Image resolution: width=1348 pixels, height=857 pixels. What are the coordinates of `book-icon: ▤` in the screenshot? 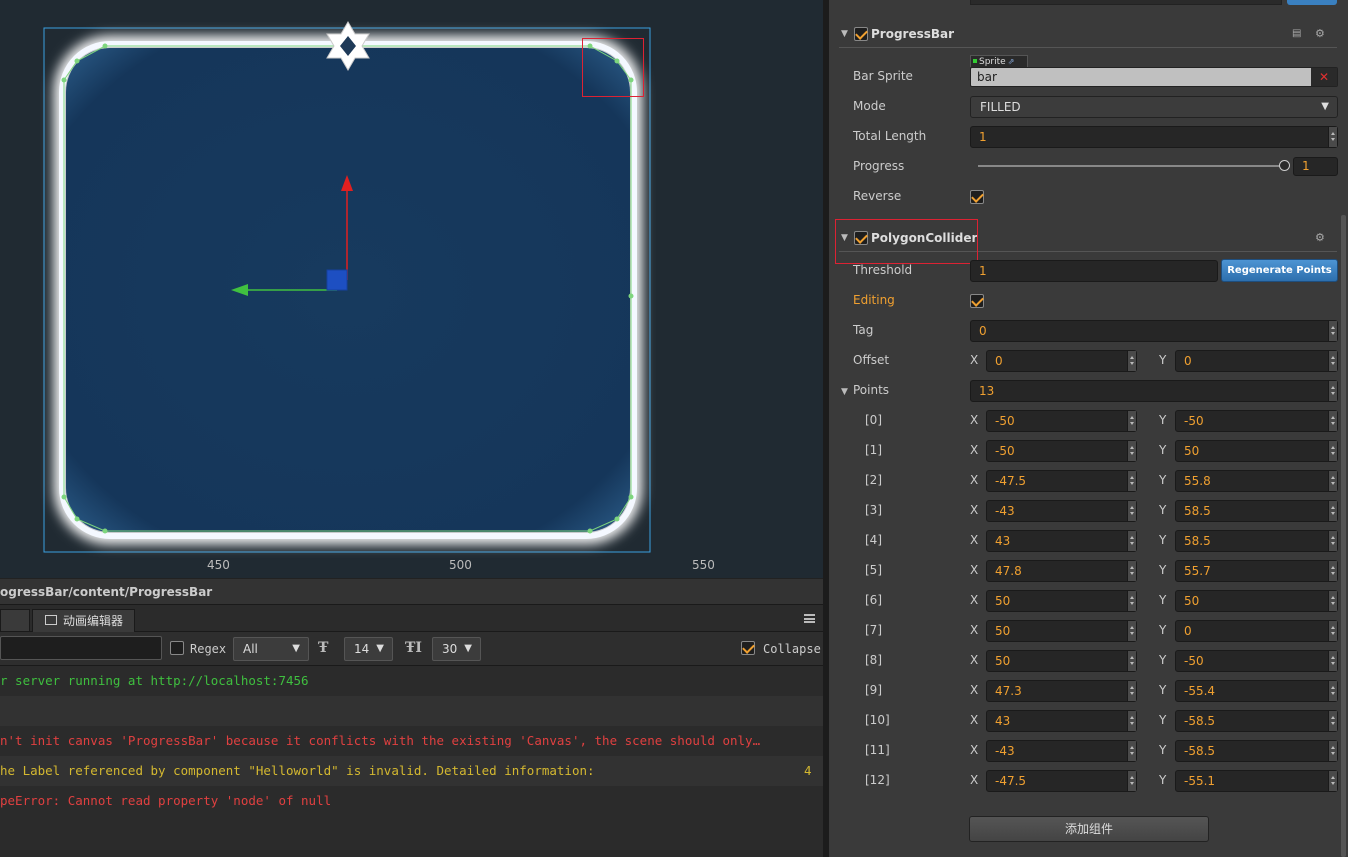 It's located at (1296, 34).